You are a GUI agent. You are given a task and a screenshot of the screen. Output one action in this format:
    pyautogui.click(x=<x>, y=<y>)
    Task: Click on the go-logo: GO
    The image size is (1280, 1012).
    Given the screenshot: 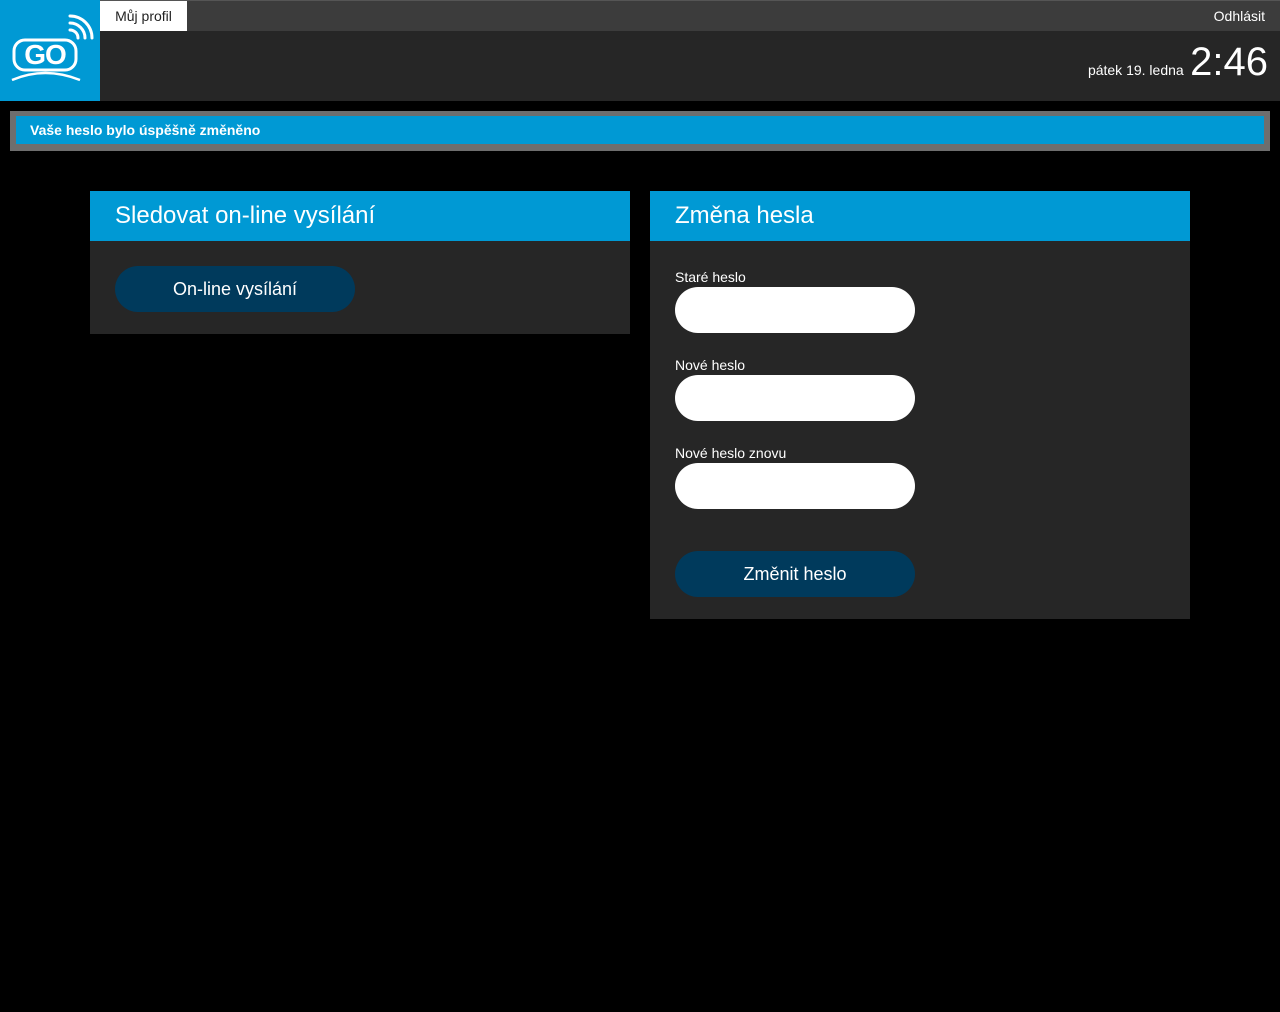 What is the action you would take?
    pyautogui.click(x=50, y=50)
    